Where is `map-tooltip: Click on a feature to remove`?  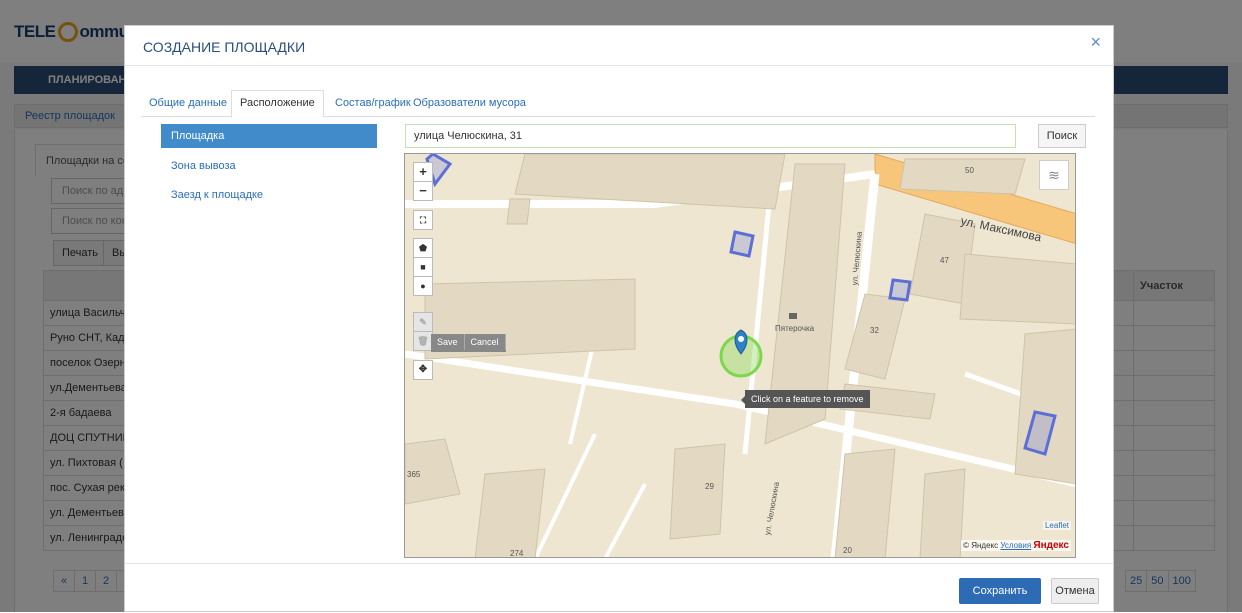 map-tooltip: Click on a feature to remove is located at coordinates (805, 399).